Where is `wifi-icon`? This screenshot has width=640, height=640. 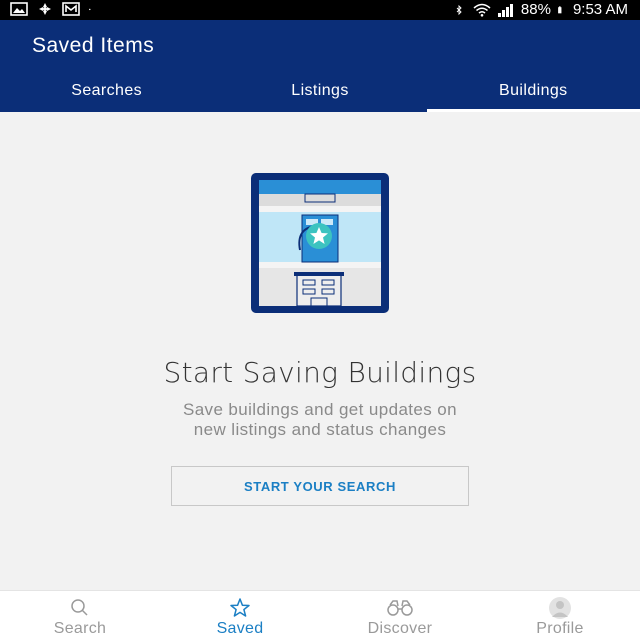 wifi-icon is located at coordinates (482, 10).